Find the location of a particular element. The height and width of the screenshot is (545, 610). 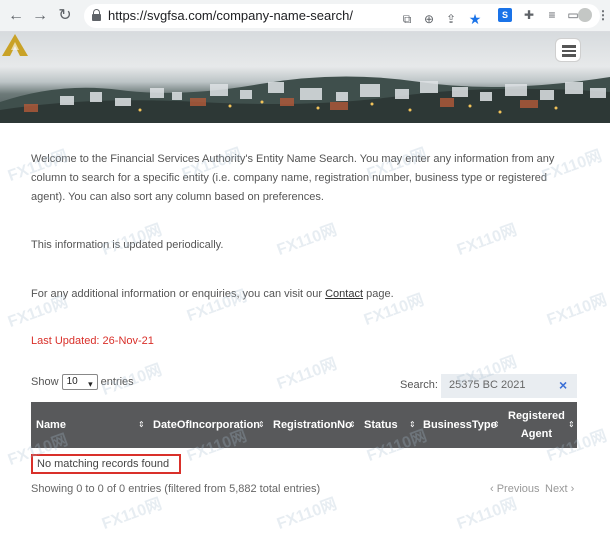

browser-menu-icon: ⋮ is located at coordinates (603, 15).